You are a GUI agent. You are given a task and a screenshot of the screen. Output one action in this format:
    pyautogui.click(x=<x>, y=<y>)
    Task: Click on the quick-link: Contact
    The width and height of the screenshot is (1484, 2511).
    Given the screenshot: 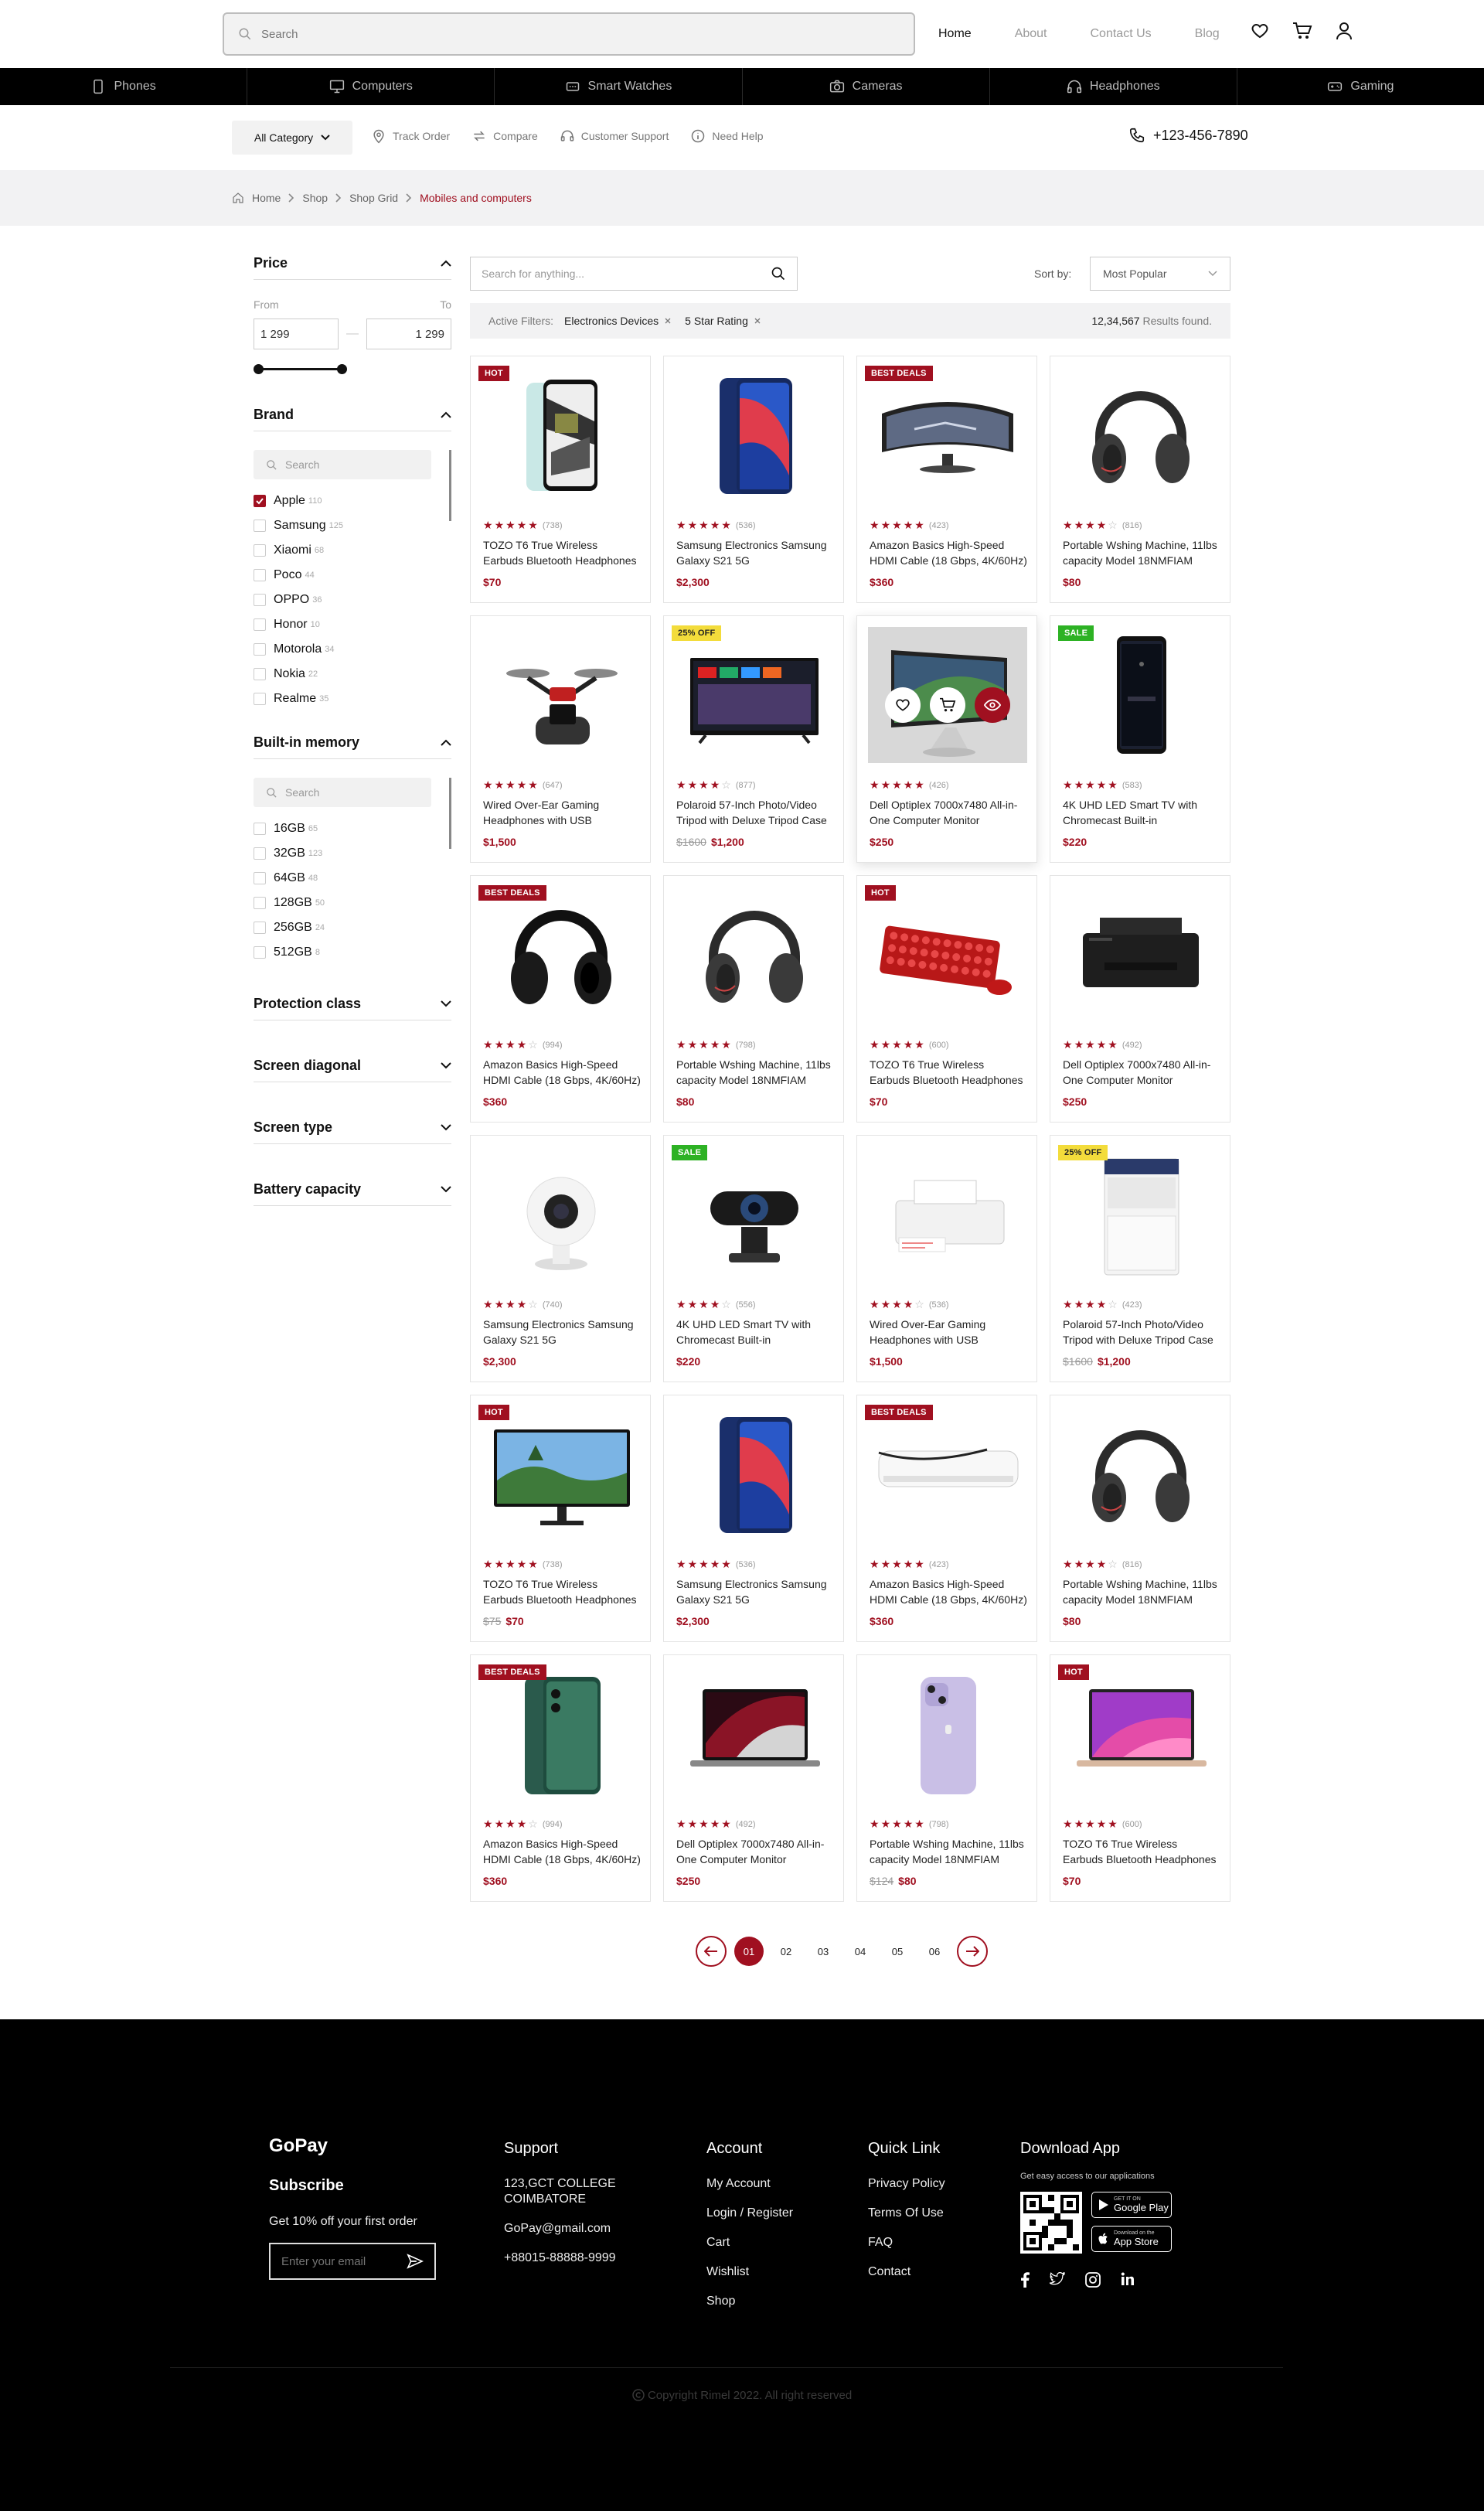 What is the action you would take?
    pyautogui.click(x=906, y=2272)
    